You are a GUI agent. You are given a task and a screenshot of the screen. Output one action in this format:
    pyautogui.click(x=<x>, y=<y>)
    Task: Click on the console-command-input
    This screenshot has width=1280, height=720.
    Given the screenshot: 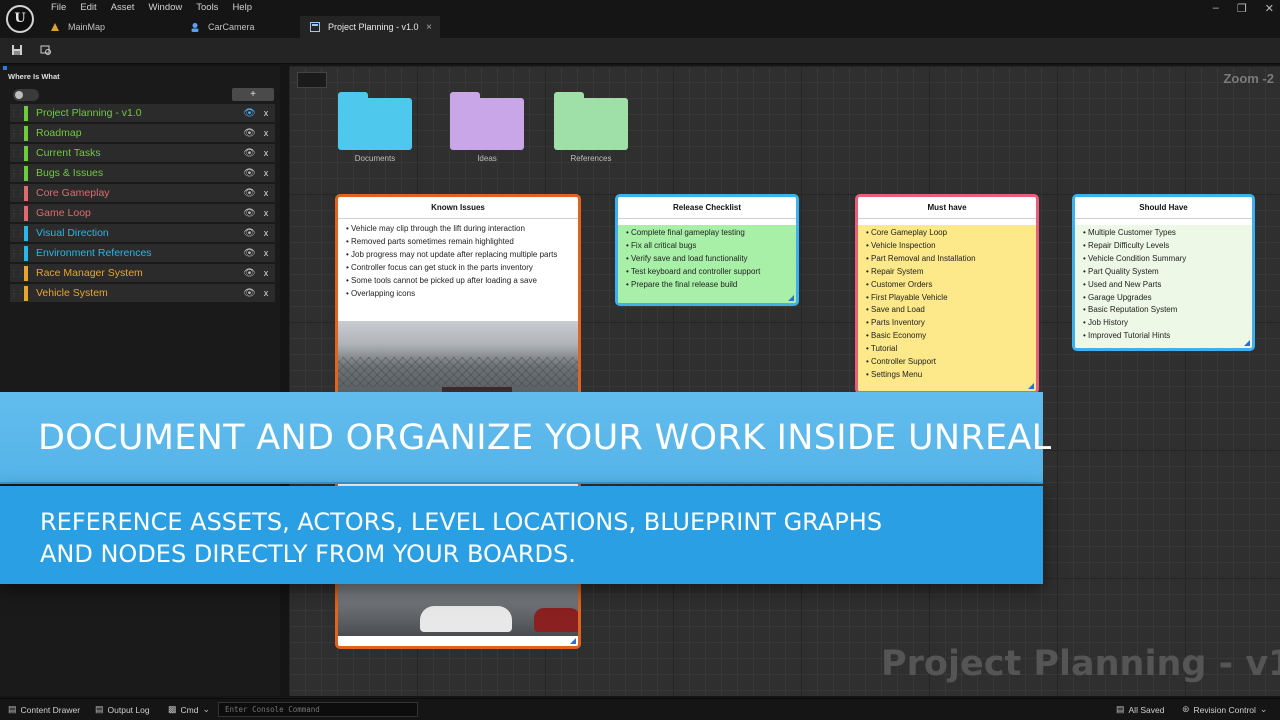 What is the action you would take?
    pyautogui.click(x=318, y=709)
    